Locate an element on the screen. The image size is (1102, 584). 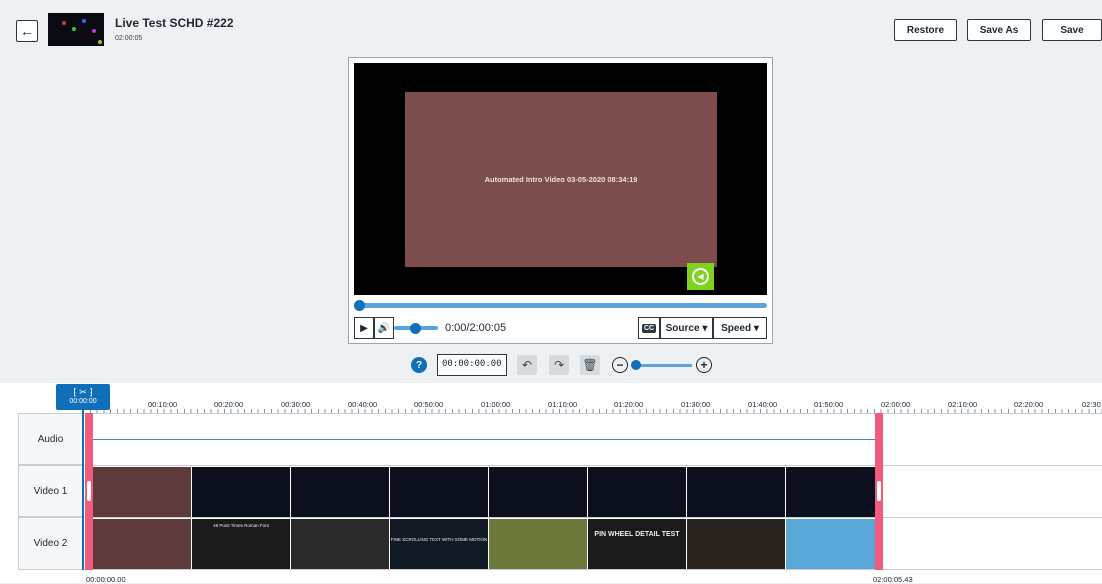
video-thumbnail is located at coordinates (76, 29).